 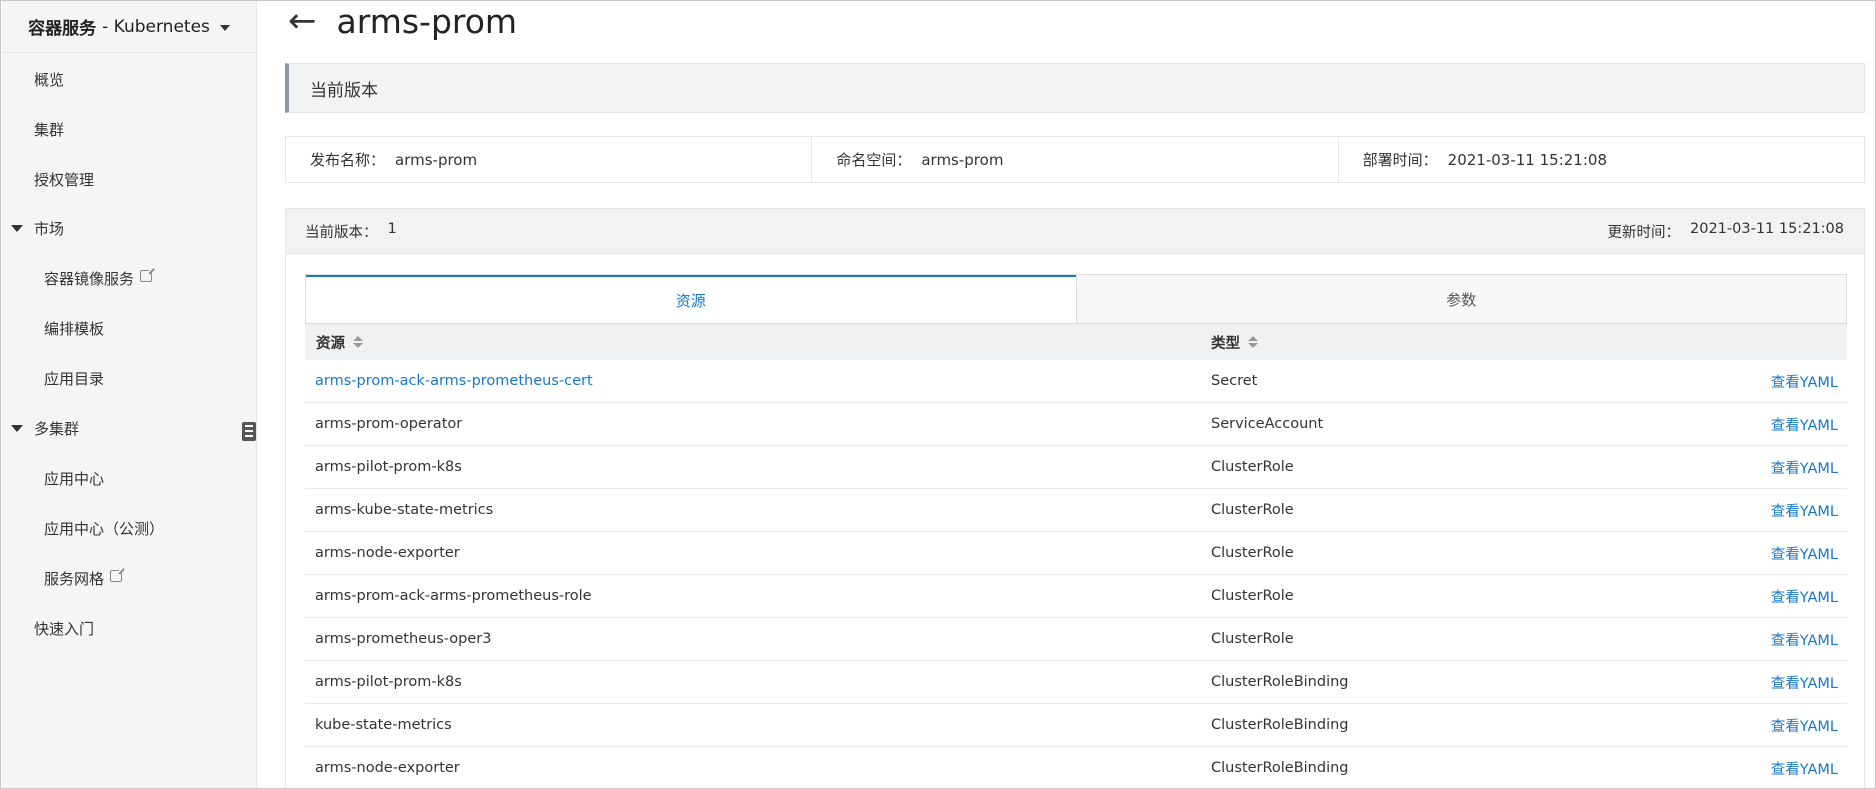 I want to click on table-header: 资源 类型, so click(x=1076, y=342).